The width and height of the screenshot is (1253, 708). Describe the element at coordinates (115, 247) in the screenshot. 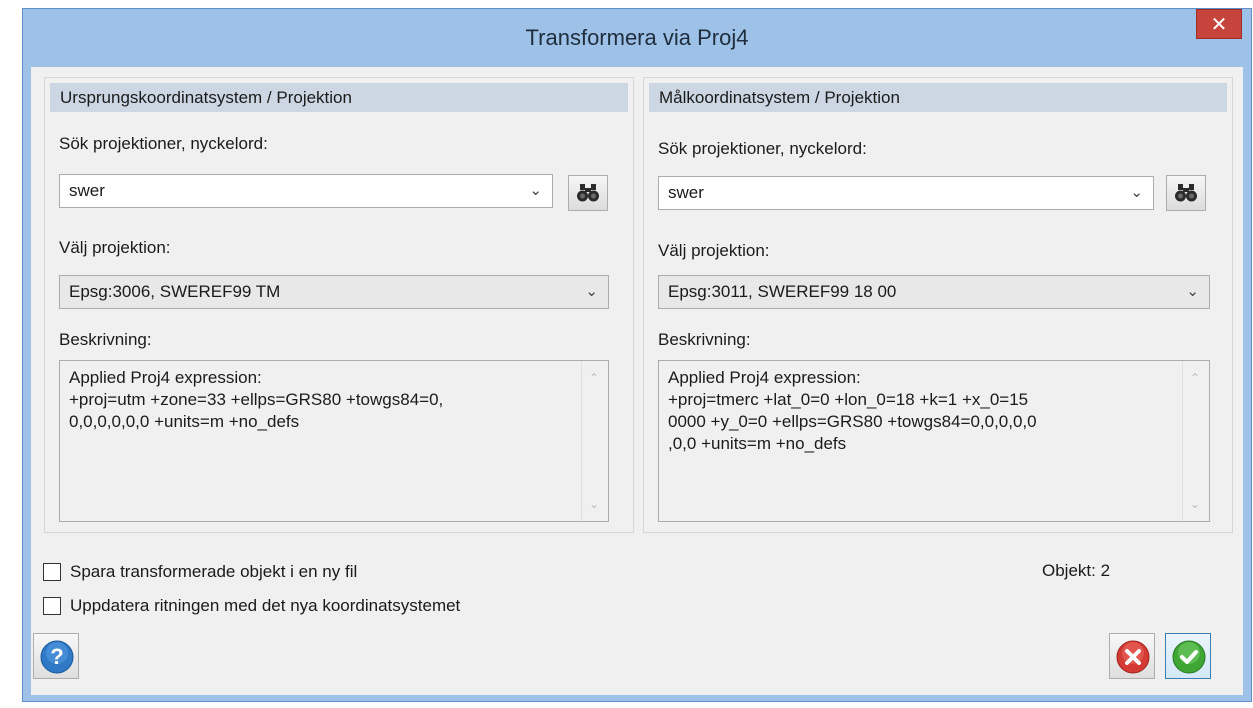

I see `source-projection-label: Välj projektion:` at that location.